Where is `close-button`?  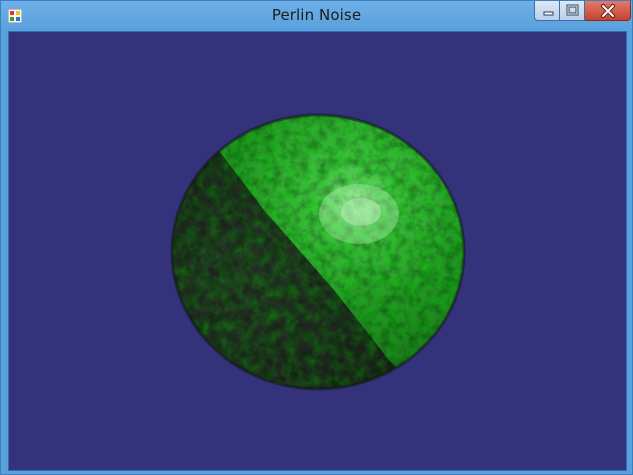 close-button is located at coordinates (608, 11).